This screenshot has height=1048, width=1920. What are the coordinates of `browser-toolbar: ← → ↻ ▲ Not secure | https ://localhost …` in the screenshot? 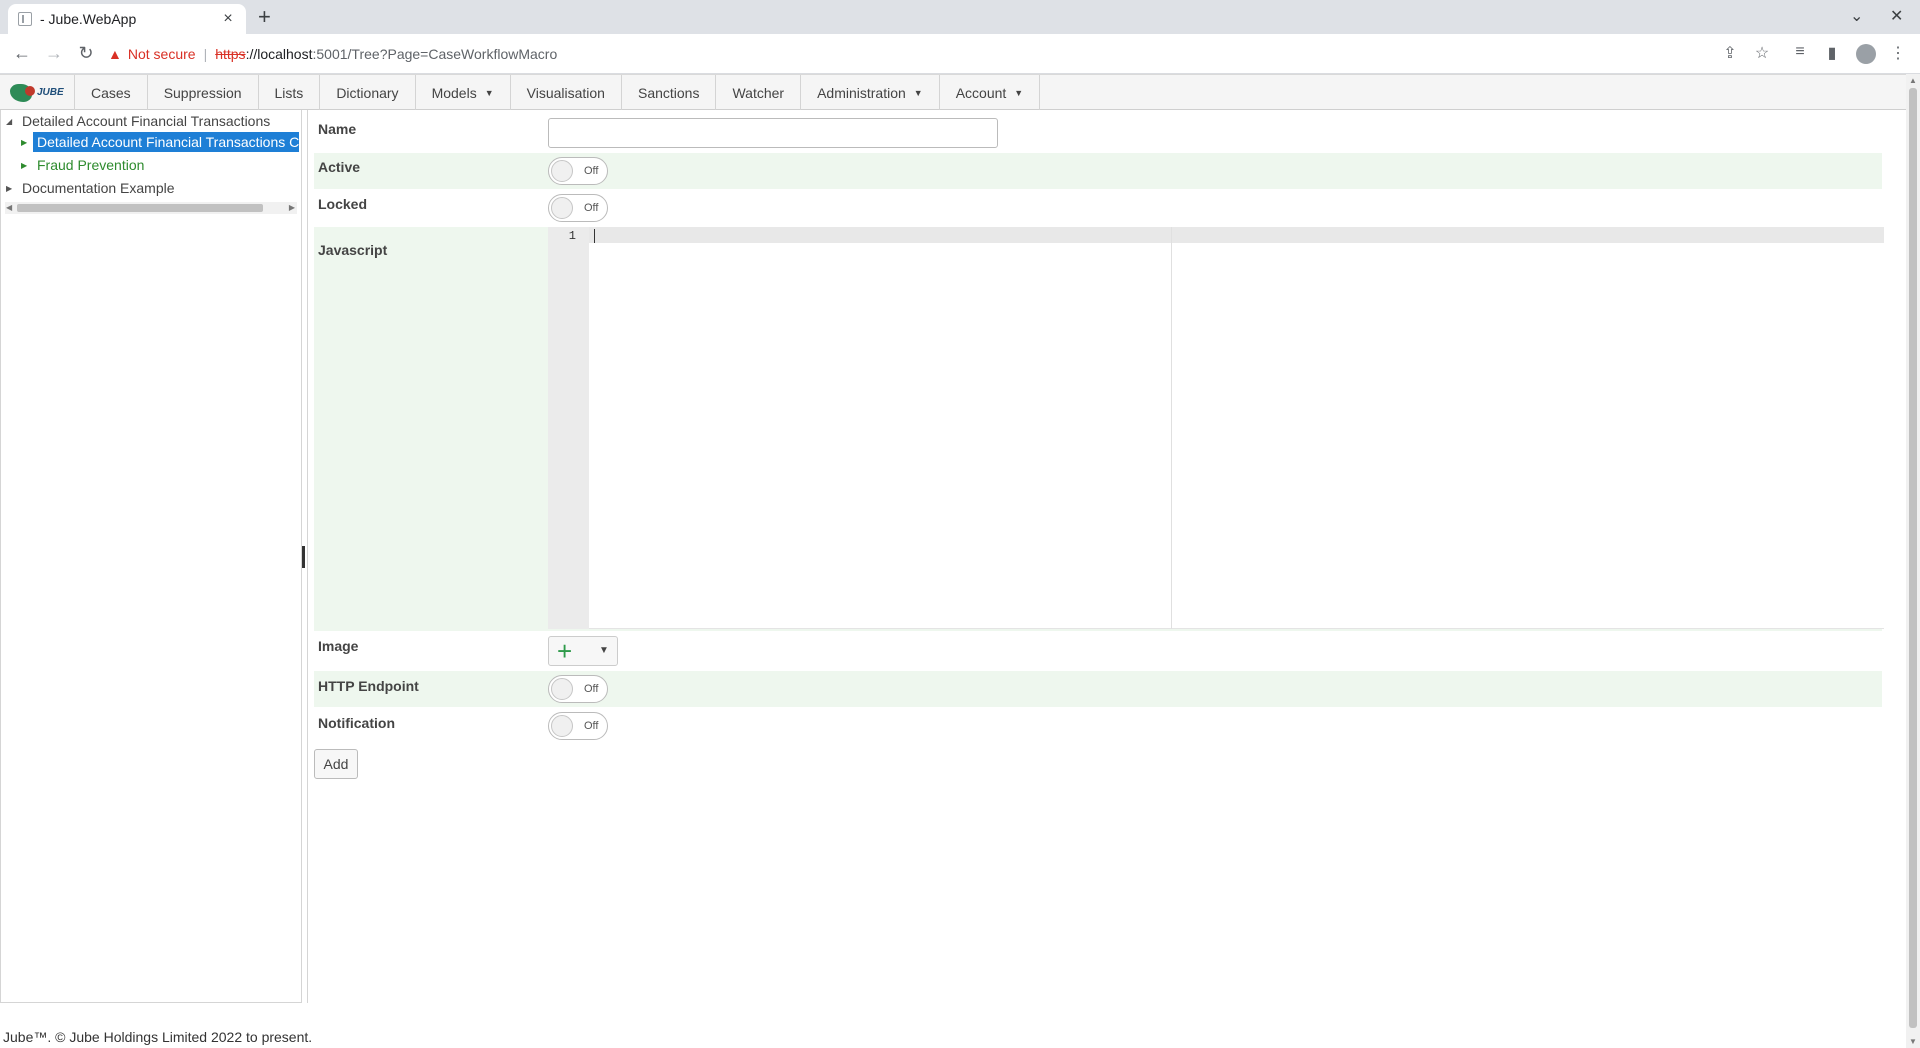 It's located at (960, 54).